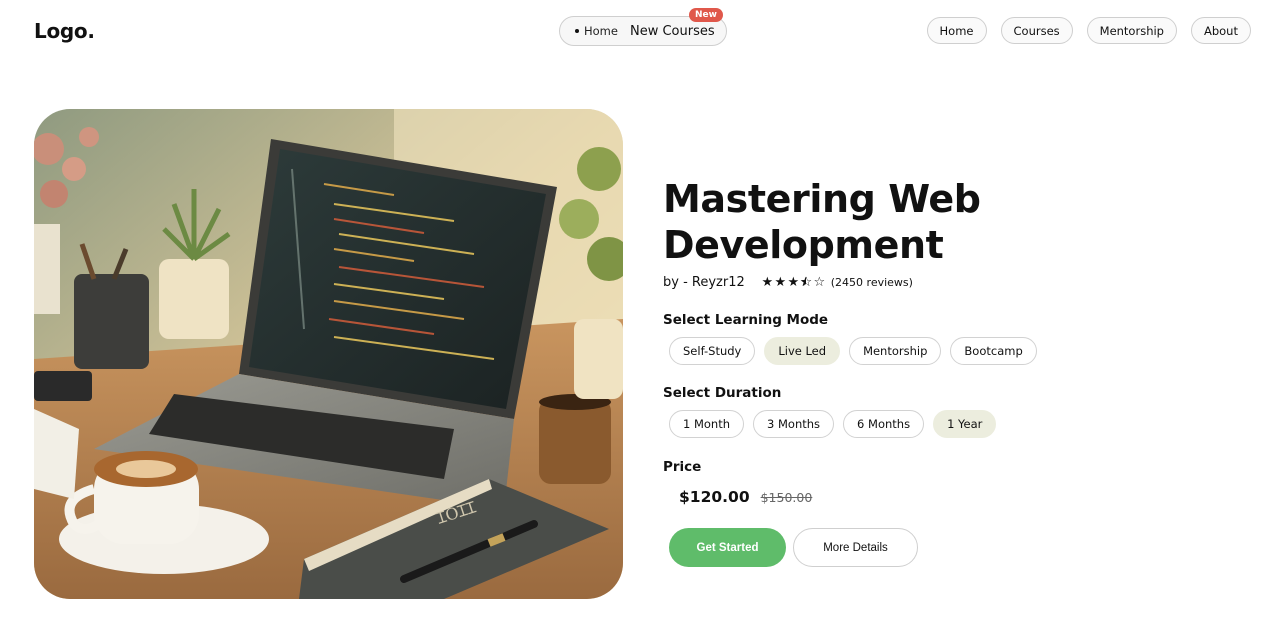 The height and width of the screenshot is (623, 1280). What do you see at coordinates (64, 31) in the screenshot?
I see `logo: Logo.` at bounding box center [64, 31].